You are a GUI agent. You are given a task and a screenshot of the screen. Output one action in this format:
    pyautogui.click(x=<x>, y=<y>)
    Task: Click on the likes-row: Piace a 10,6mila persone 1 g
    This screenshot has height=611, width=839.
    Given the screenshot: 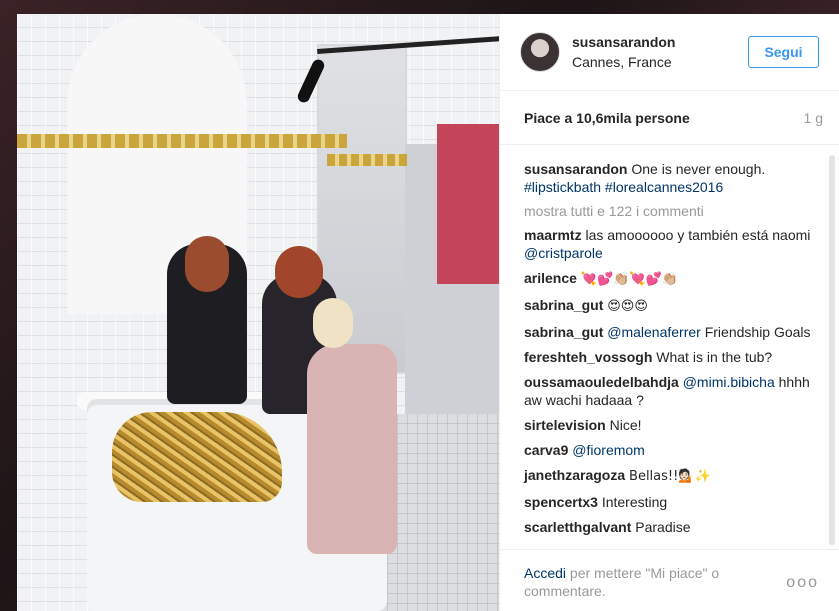 What is the action you would take?
    pyautogui.click(x=669, y=118)
    